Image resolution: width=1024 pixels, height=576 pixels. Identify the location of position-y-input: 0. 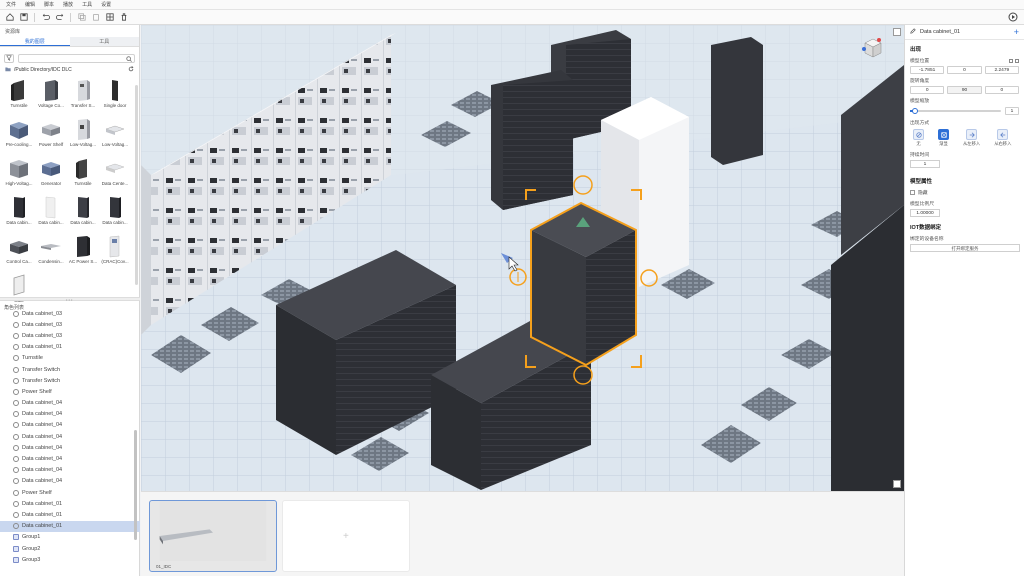
(964, 70).